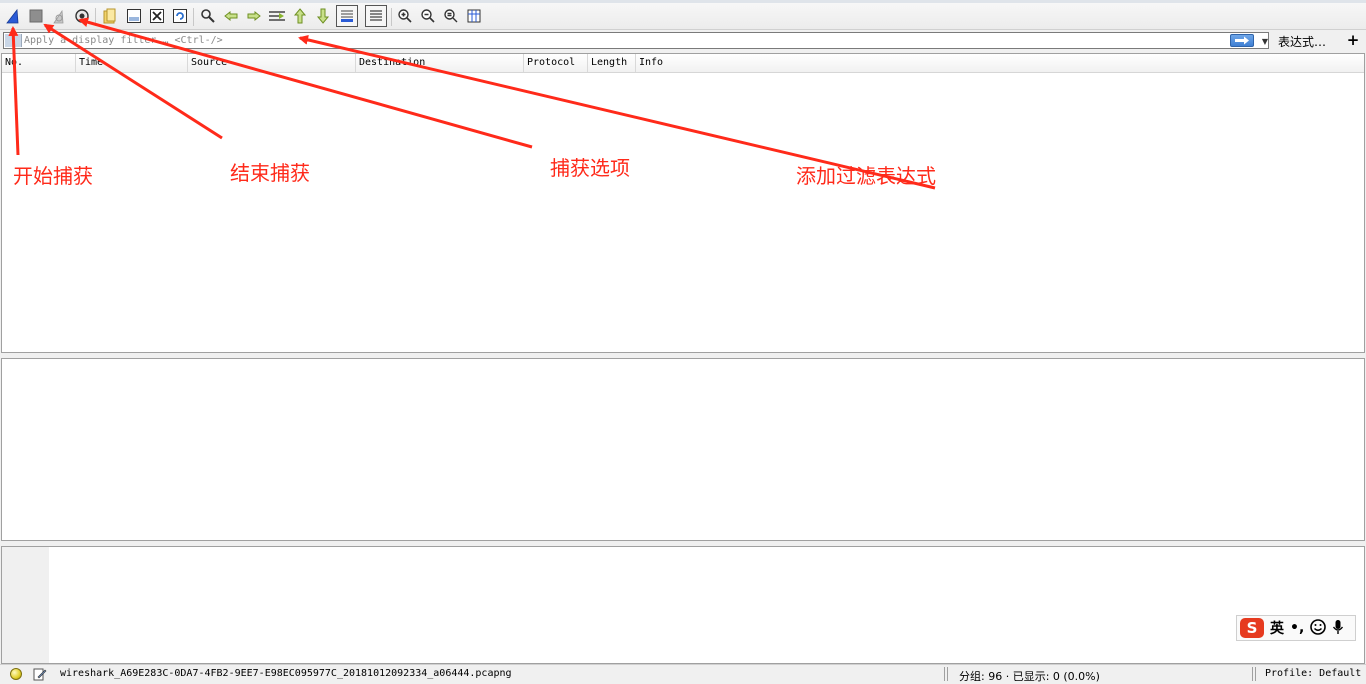  What do you see at coordinates (1338, 628) in the screenshot?
I see `microphone-icon` at bounding box center [1338, 628].